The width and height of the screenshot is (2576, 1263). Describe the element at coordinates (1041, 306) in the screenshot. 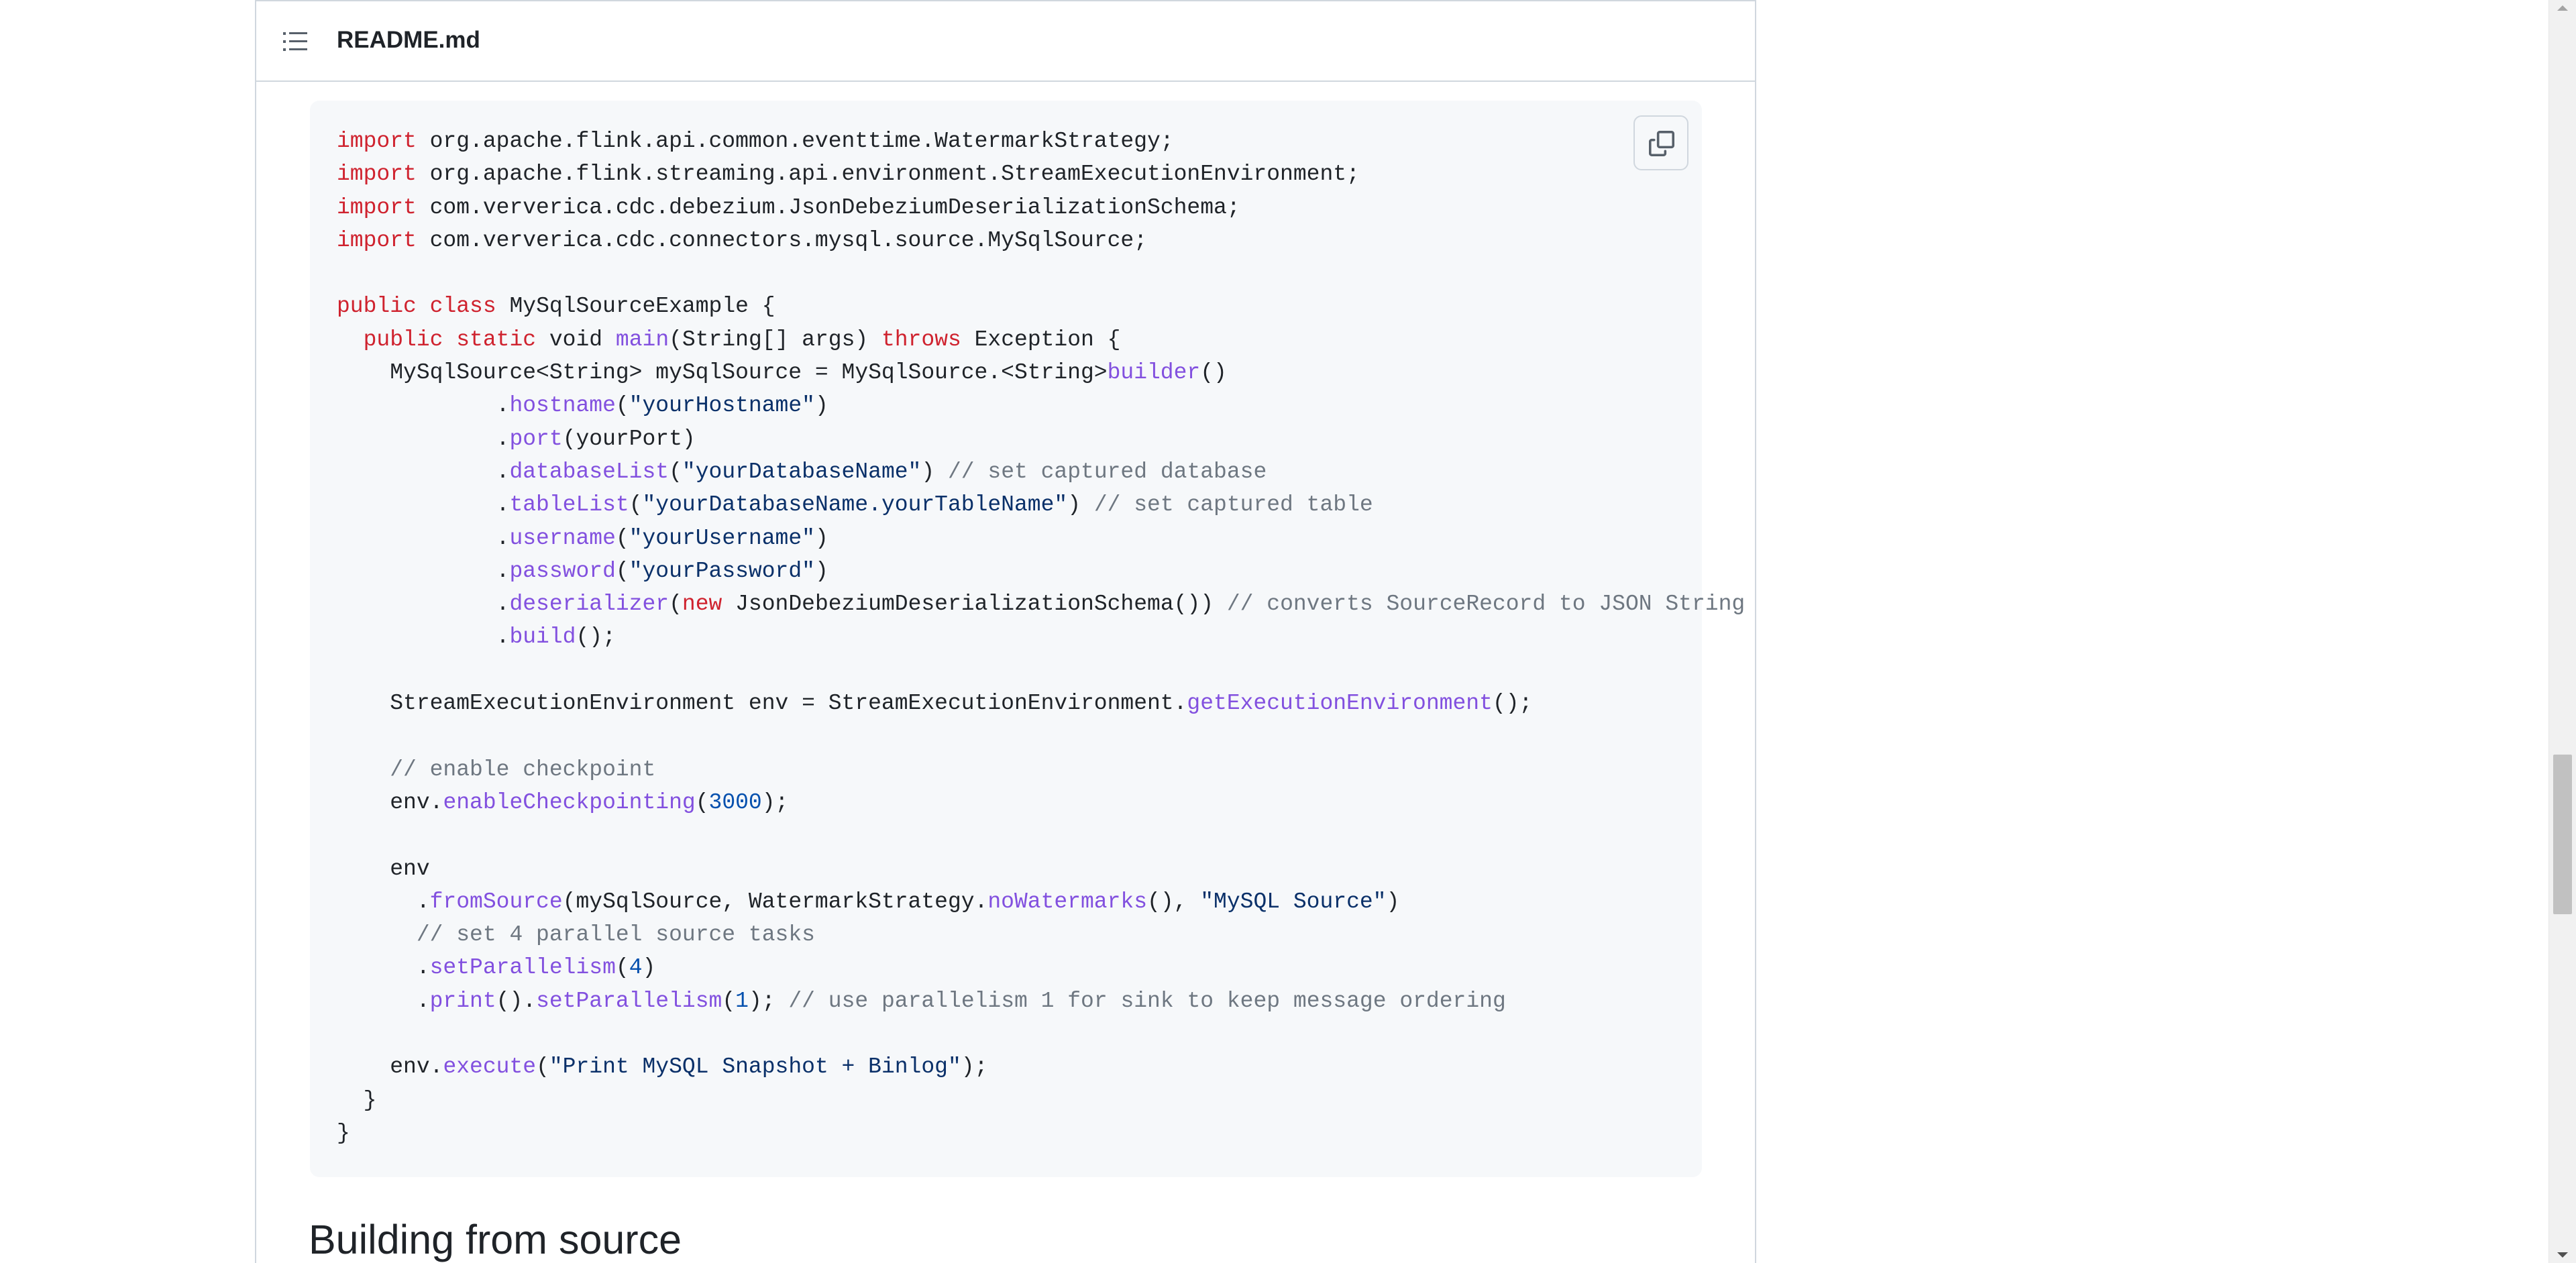

I see `code-line: public class MySqlSourceExample {` at that location.